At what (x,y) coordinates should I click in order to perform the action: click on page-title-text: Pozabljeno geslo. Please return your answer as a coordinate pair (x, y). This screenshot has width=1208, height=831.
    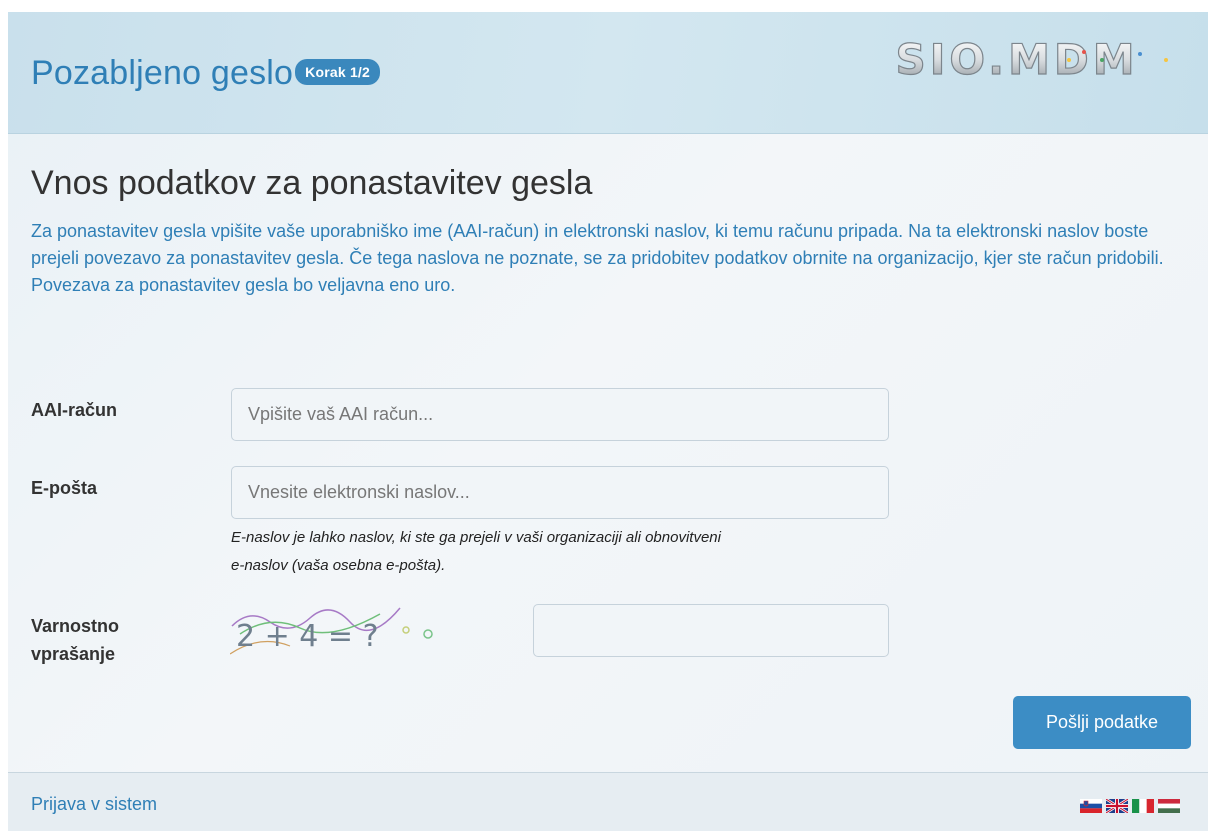
    Looking at the image, I should click on (162, 73).